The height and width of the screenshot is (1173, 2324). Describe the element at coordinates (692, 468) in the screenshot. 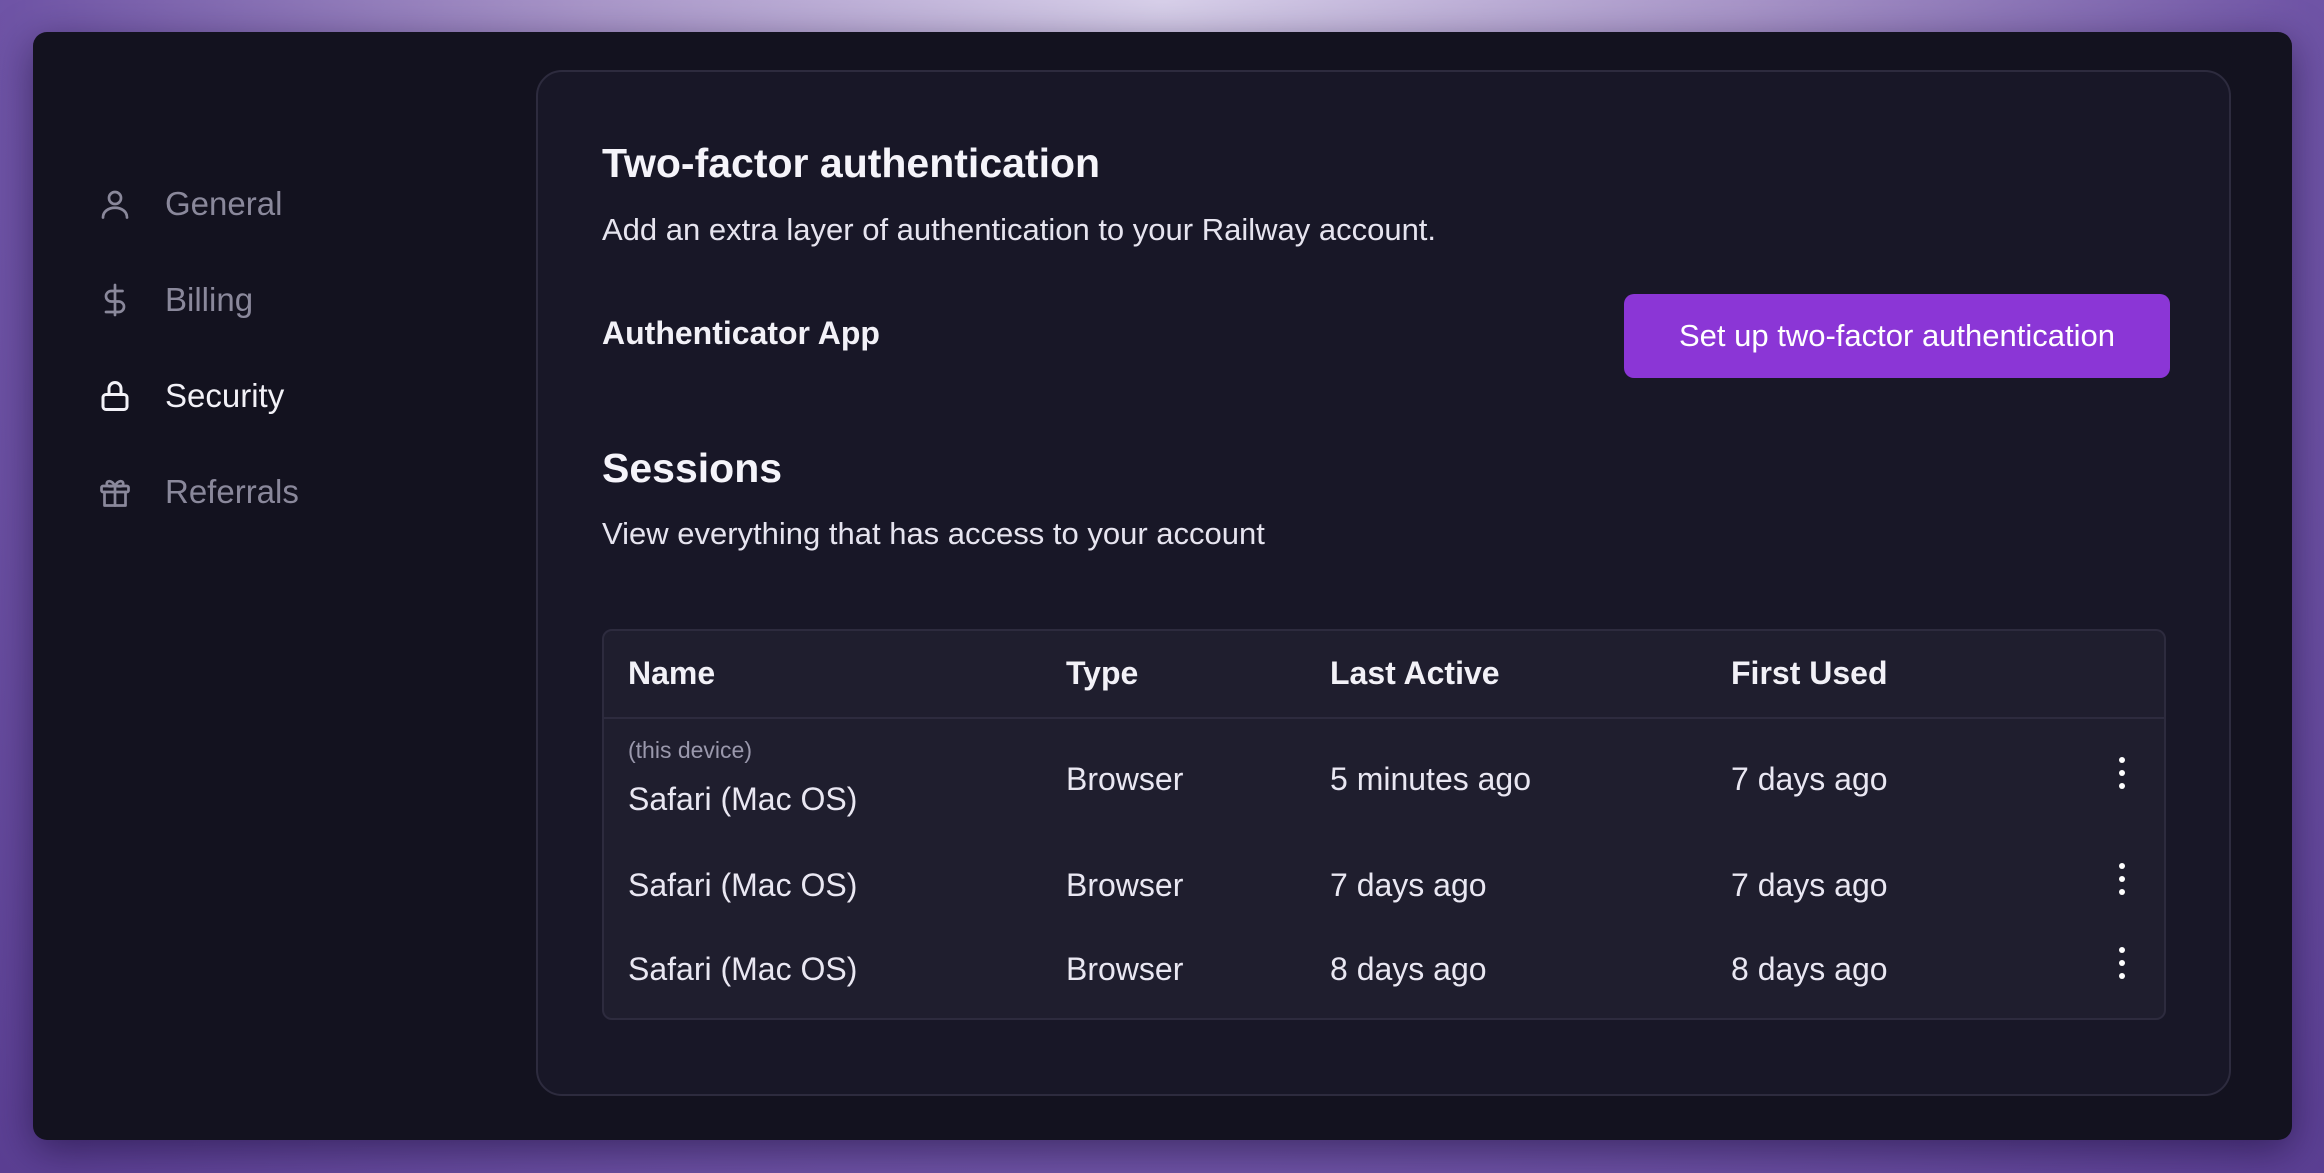

I see `sessions-title: Sessions` at that location.